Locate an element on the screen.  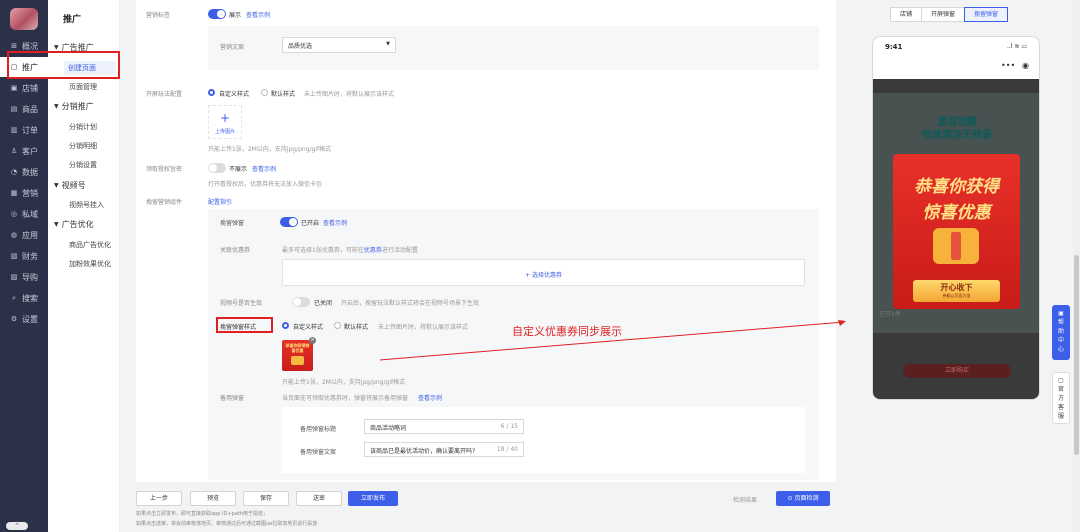
nav-icon: ⚙ is located at coordinates (14, 319).